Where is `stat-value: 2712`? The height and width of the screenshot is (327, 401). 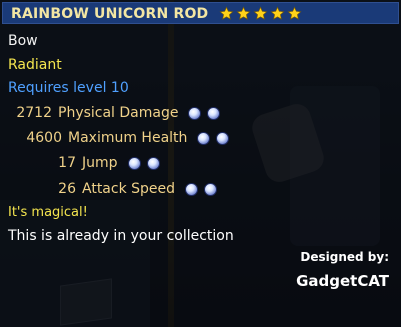 stat-value: 2712 is located at coordinates (34, 113).